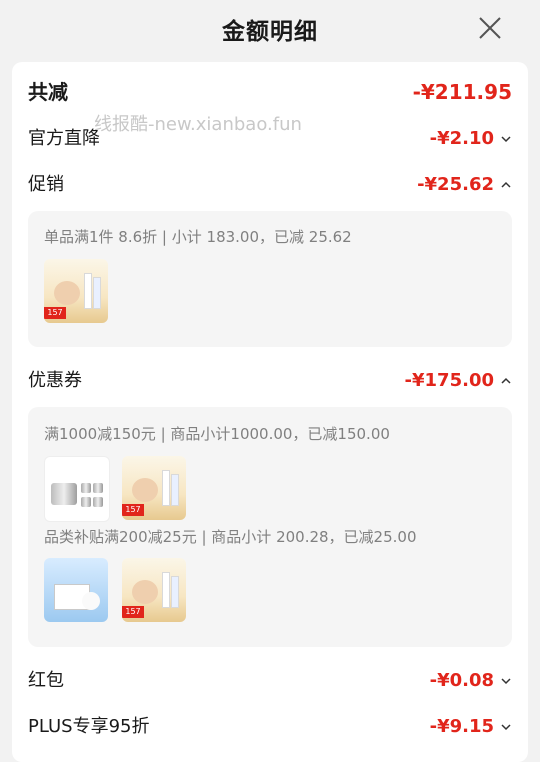  Describe the element at coordinates (461, 138) in the screenshot. I see `official-discount-amount: -¥2.10` at that location.